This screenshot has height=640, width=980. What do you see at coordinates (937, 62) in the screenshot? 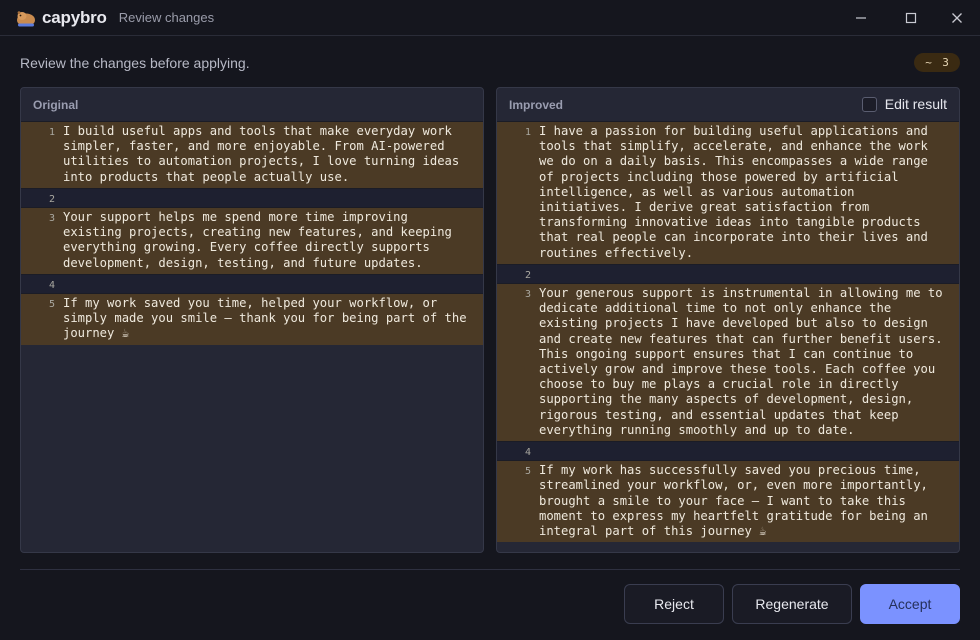
I see `changes-count-badge: ~ 3` at bounding box center [937, 62].